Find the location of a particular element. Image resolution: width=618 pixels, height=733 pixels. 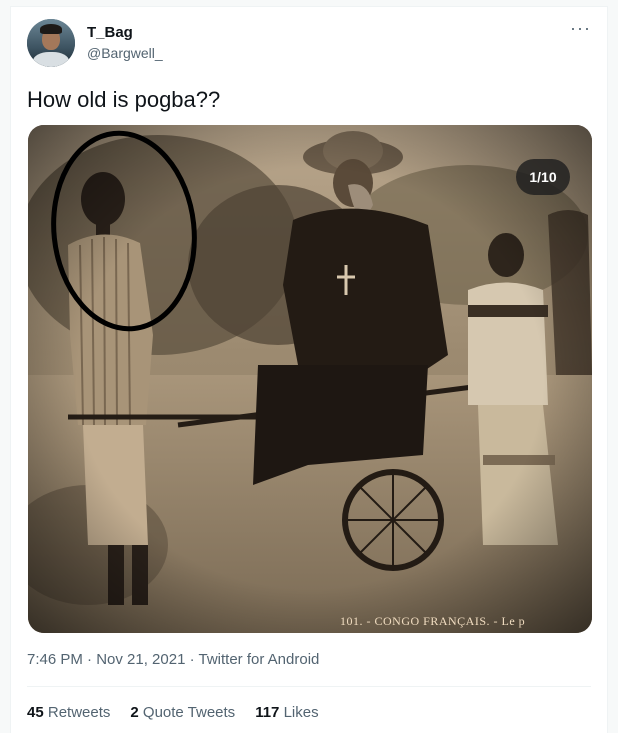

divider is located at coordinates (309, 686).